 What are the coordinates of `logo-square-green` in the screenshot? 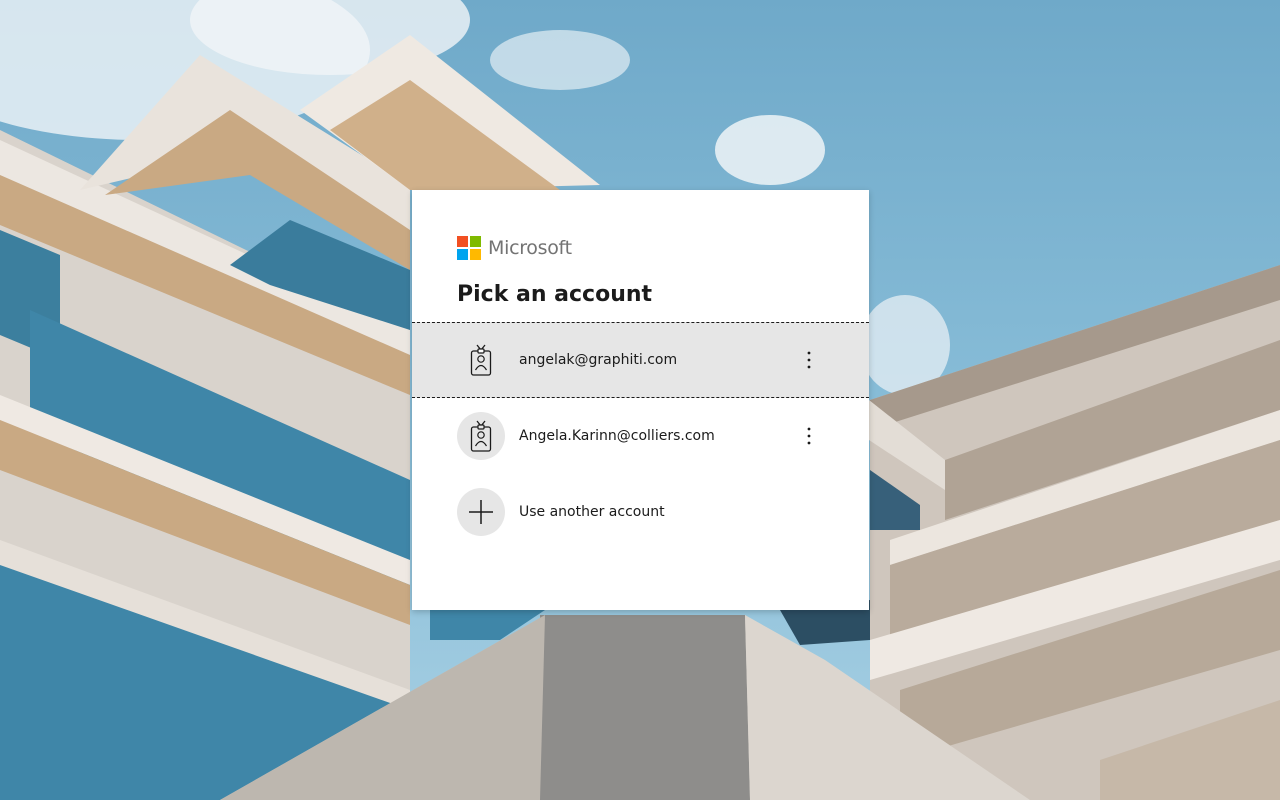 It's located at (475, 241).